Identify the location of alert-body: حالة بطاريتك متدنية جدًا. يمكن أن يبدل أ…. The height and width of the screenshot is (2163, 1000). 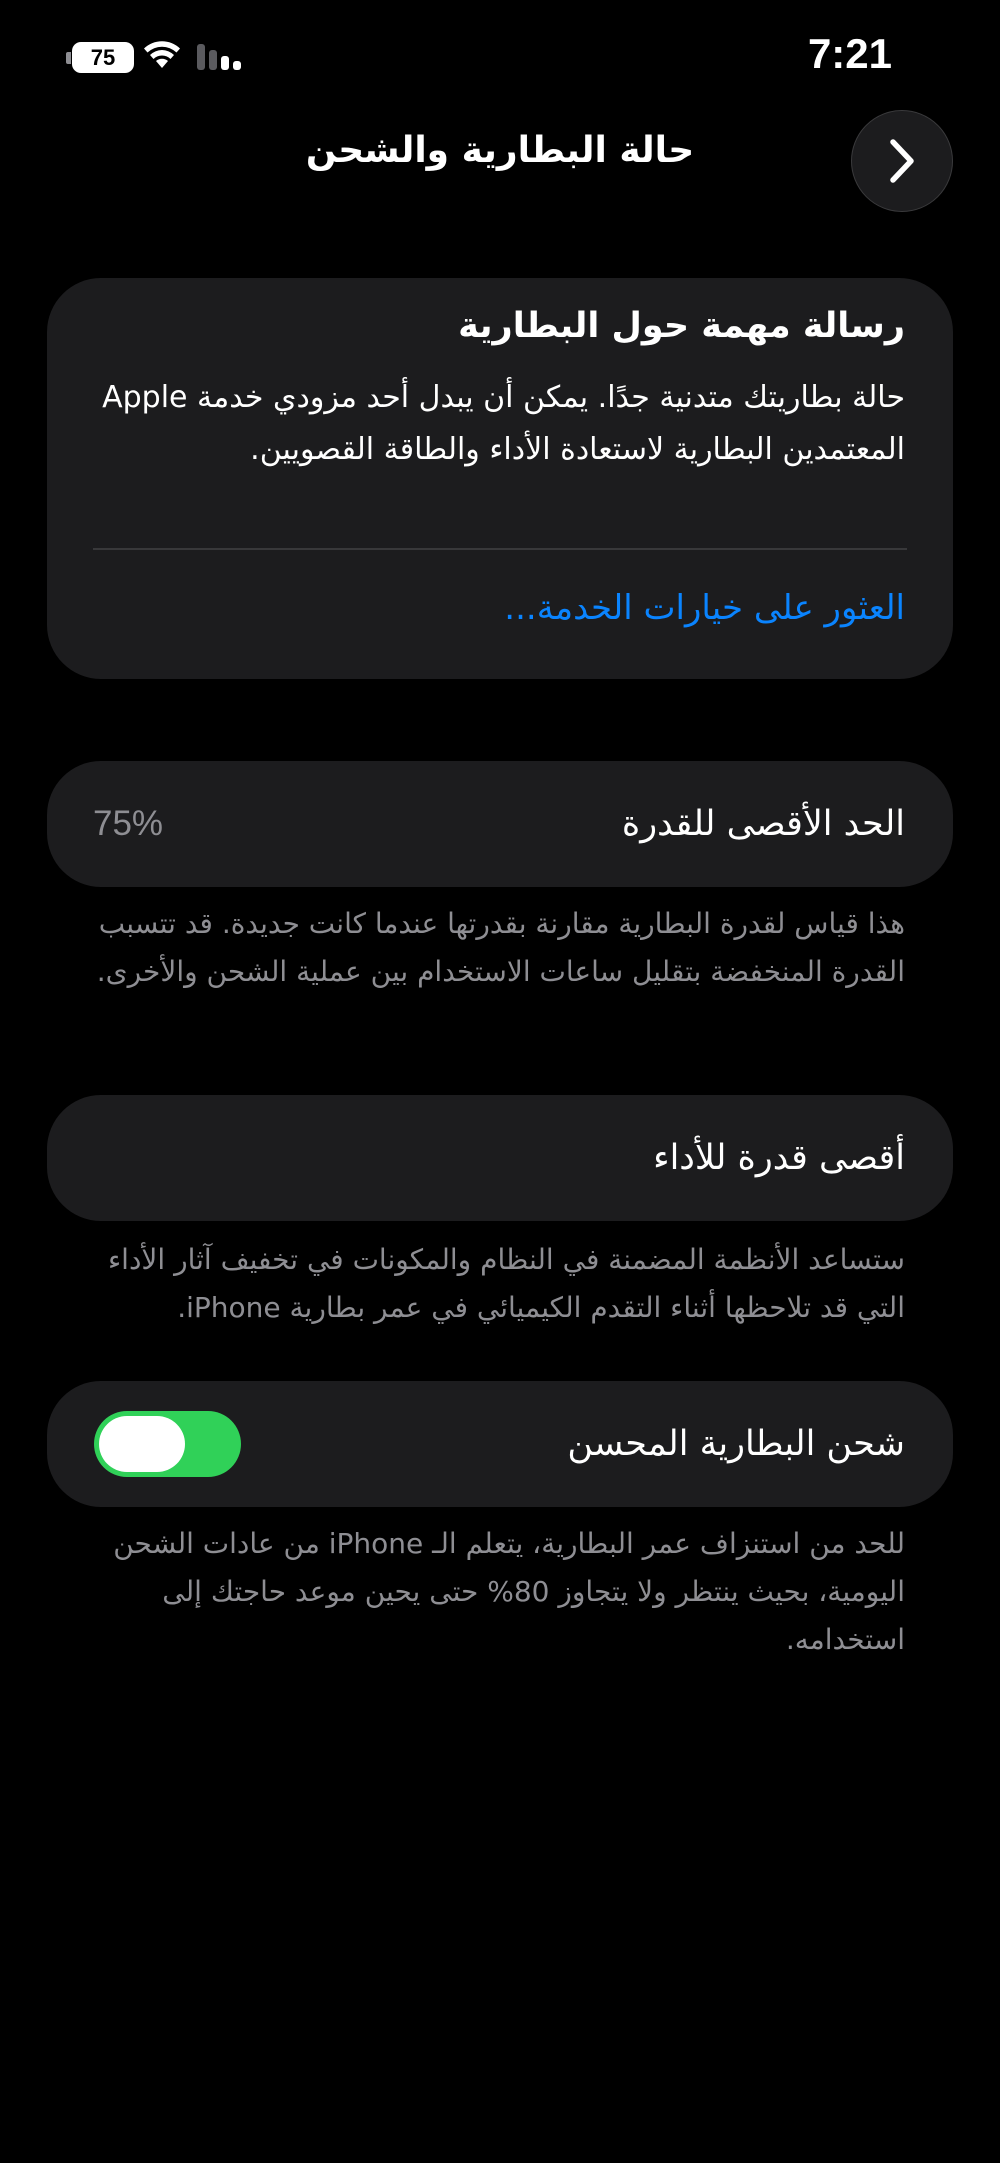
(503, 423).